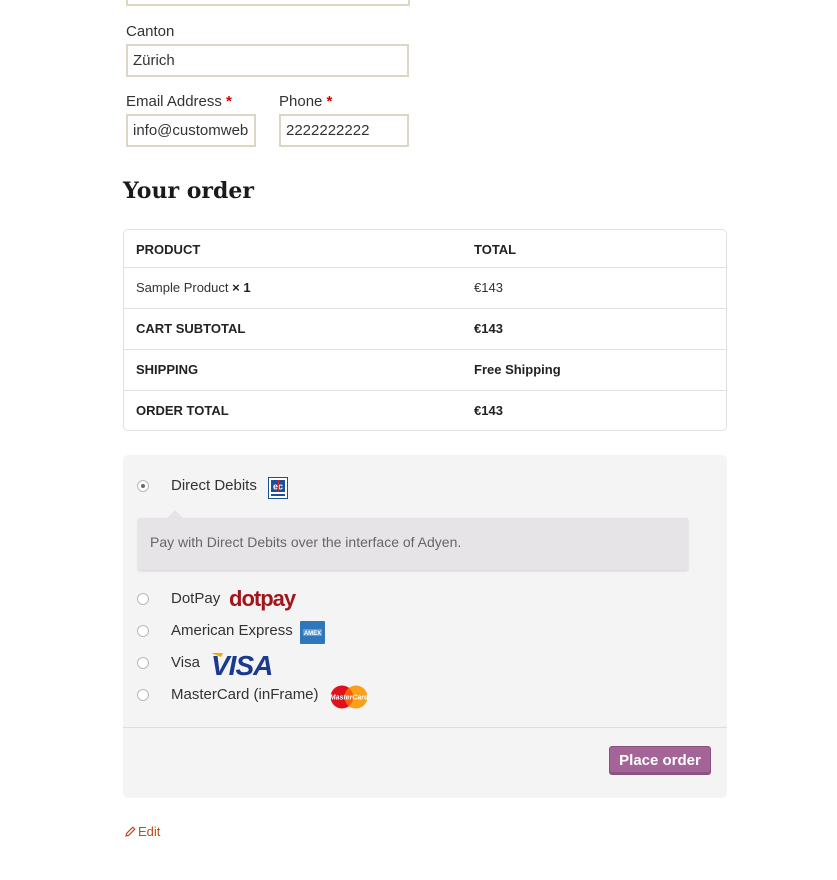 This screenshot has height=880, width=837. What do you see at coordinates (278, 488) in the screenshot?
I see `direct-debit-ec-icon: ec` at bounding box center [278, 488].